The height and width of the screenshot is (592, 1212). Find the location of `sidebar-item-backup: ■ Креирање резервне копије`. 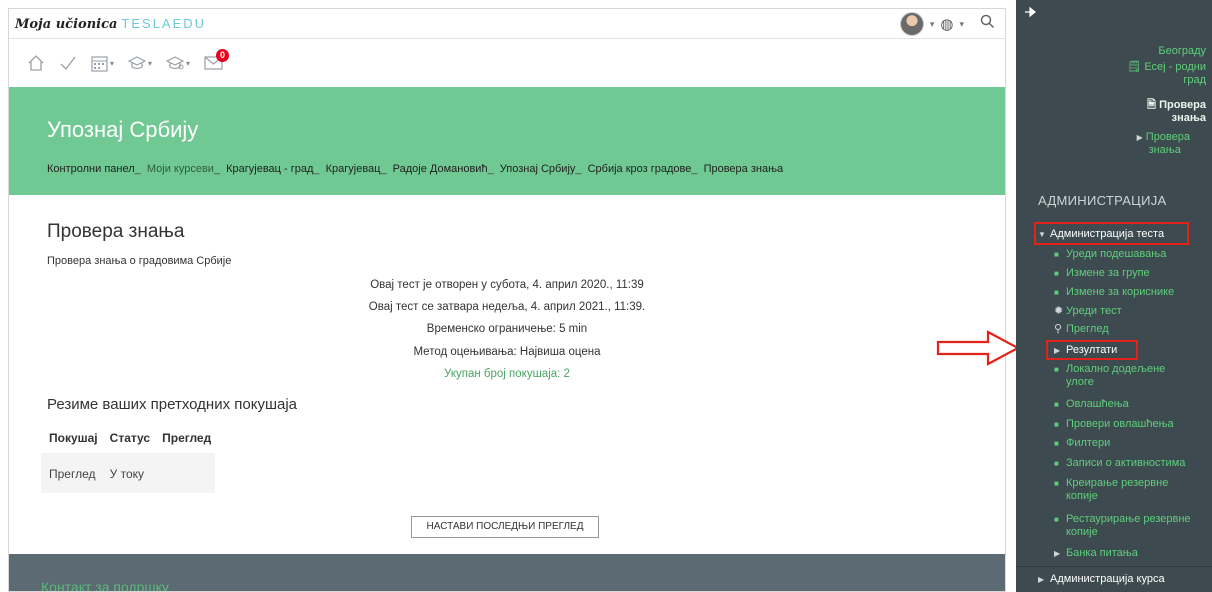

sidebar-item-backup: ■ Креирање резервне копије is located at coordinates (1133, 490).